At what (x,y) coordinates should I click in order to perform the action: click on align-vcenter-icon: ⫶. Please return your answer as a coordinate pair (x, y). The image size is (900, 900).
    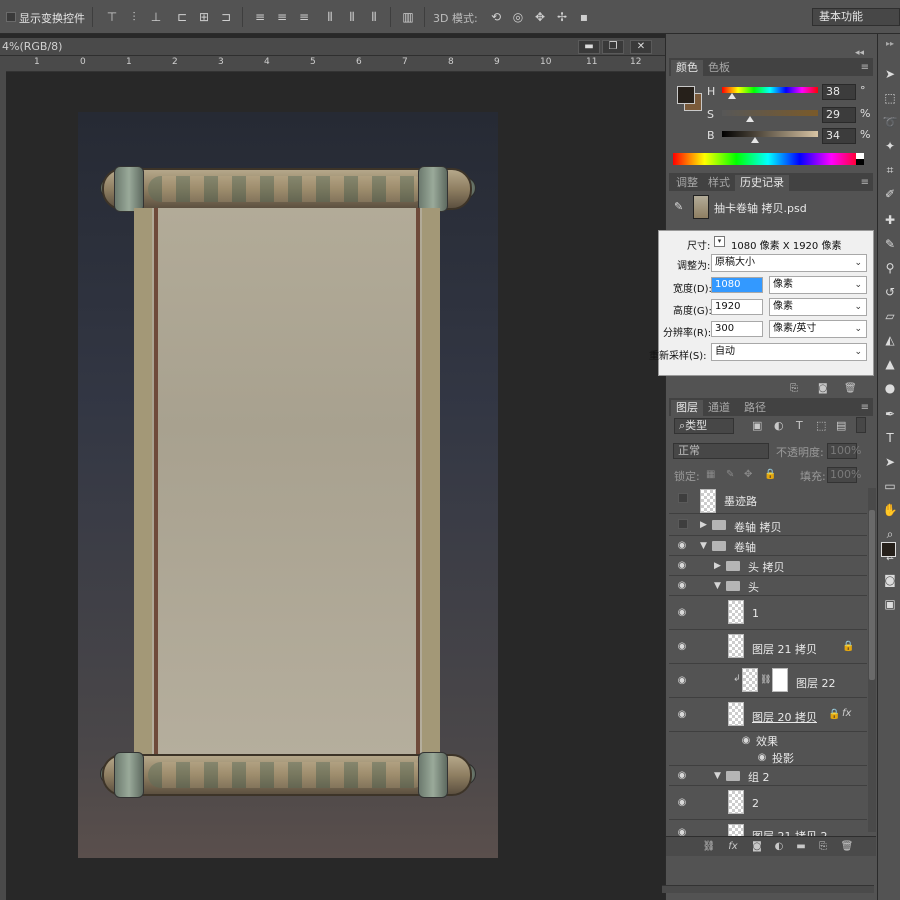
    Looking at the image, I should click on (134, 17).